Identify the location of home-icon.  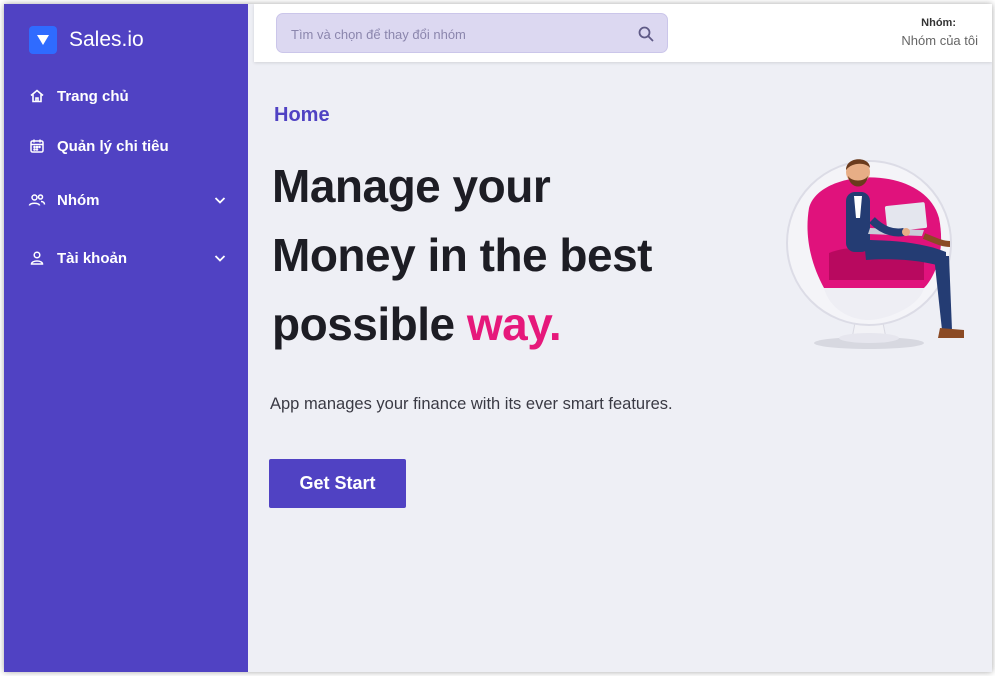
(37, 96).